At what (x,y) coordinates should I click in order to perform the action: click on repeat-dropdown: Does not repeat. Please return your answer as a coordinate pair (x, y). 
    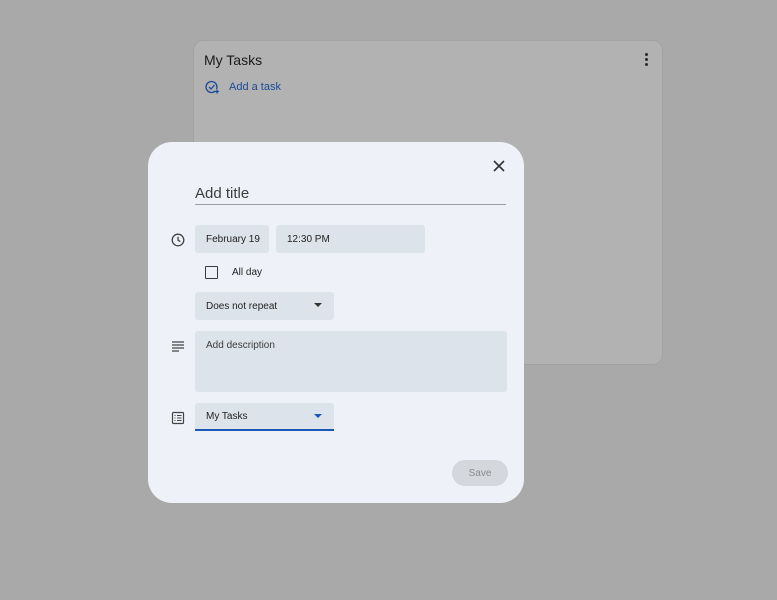
    Looking at the image, I should click on (264, 306).